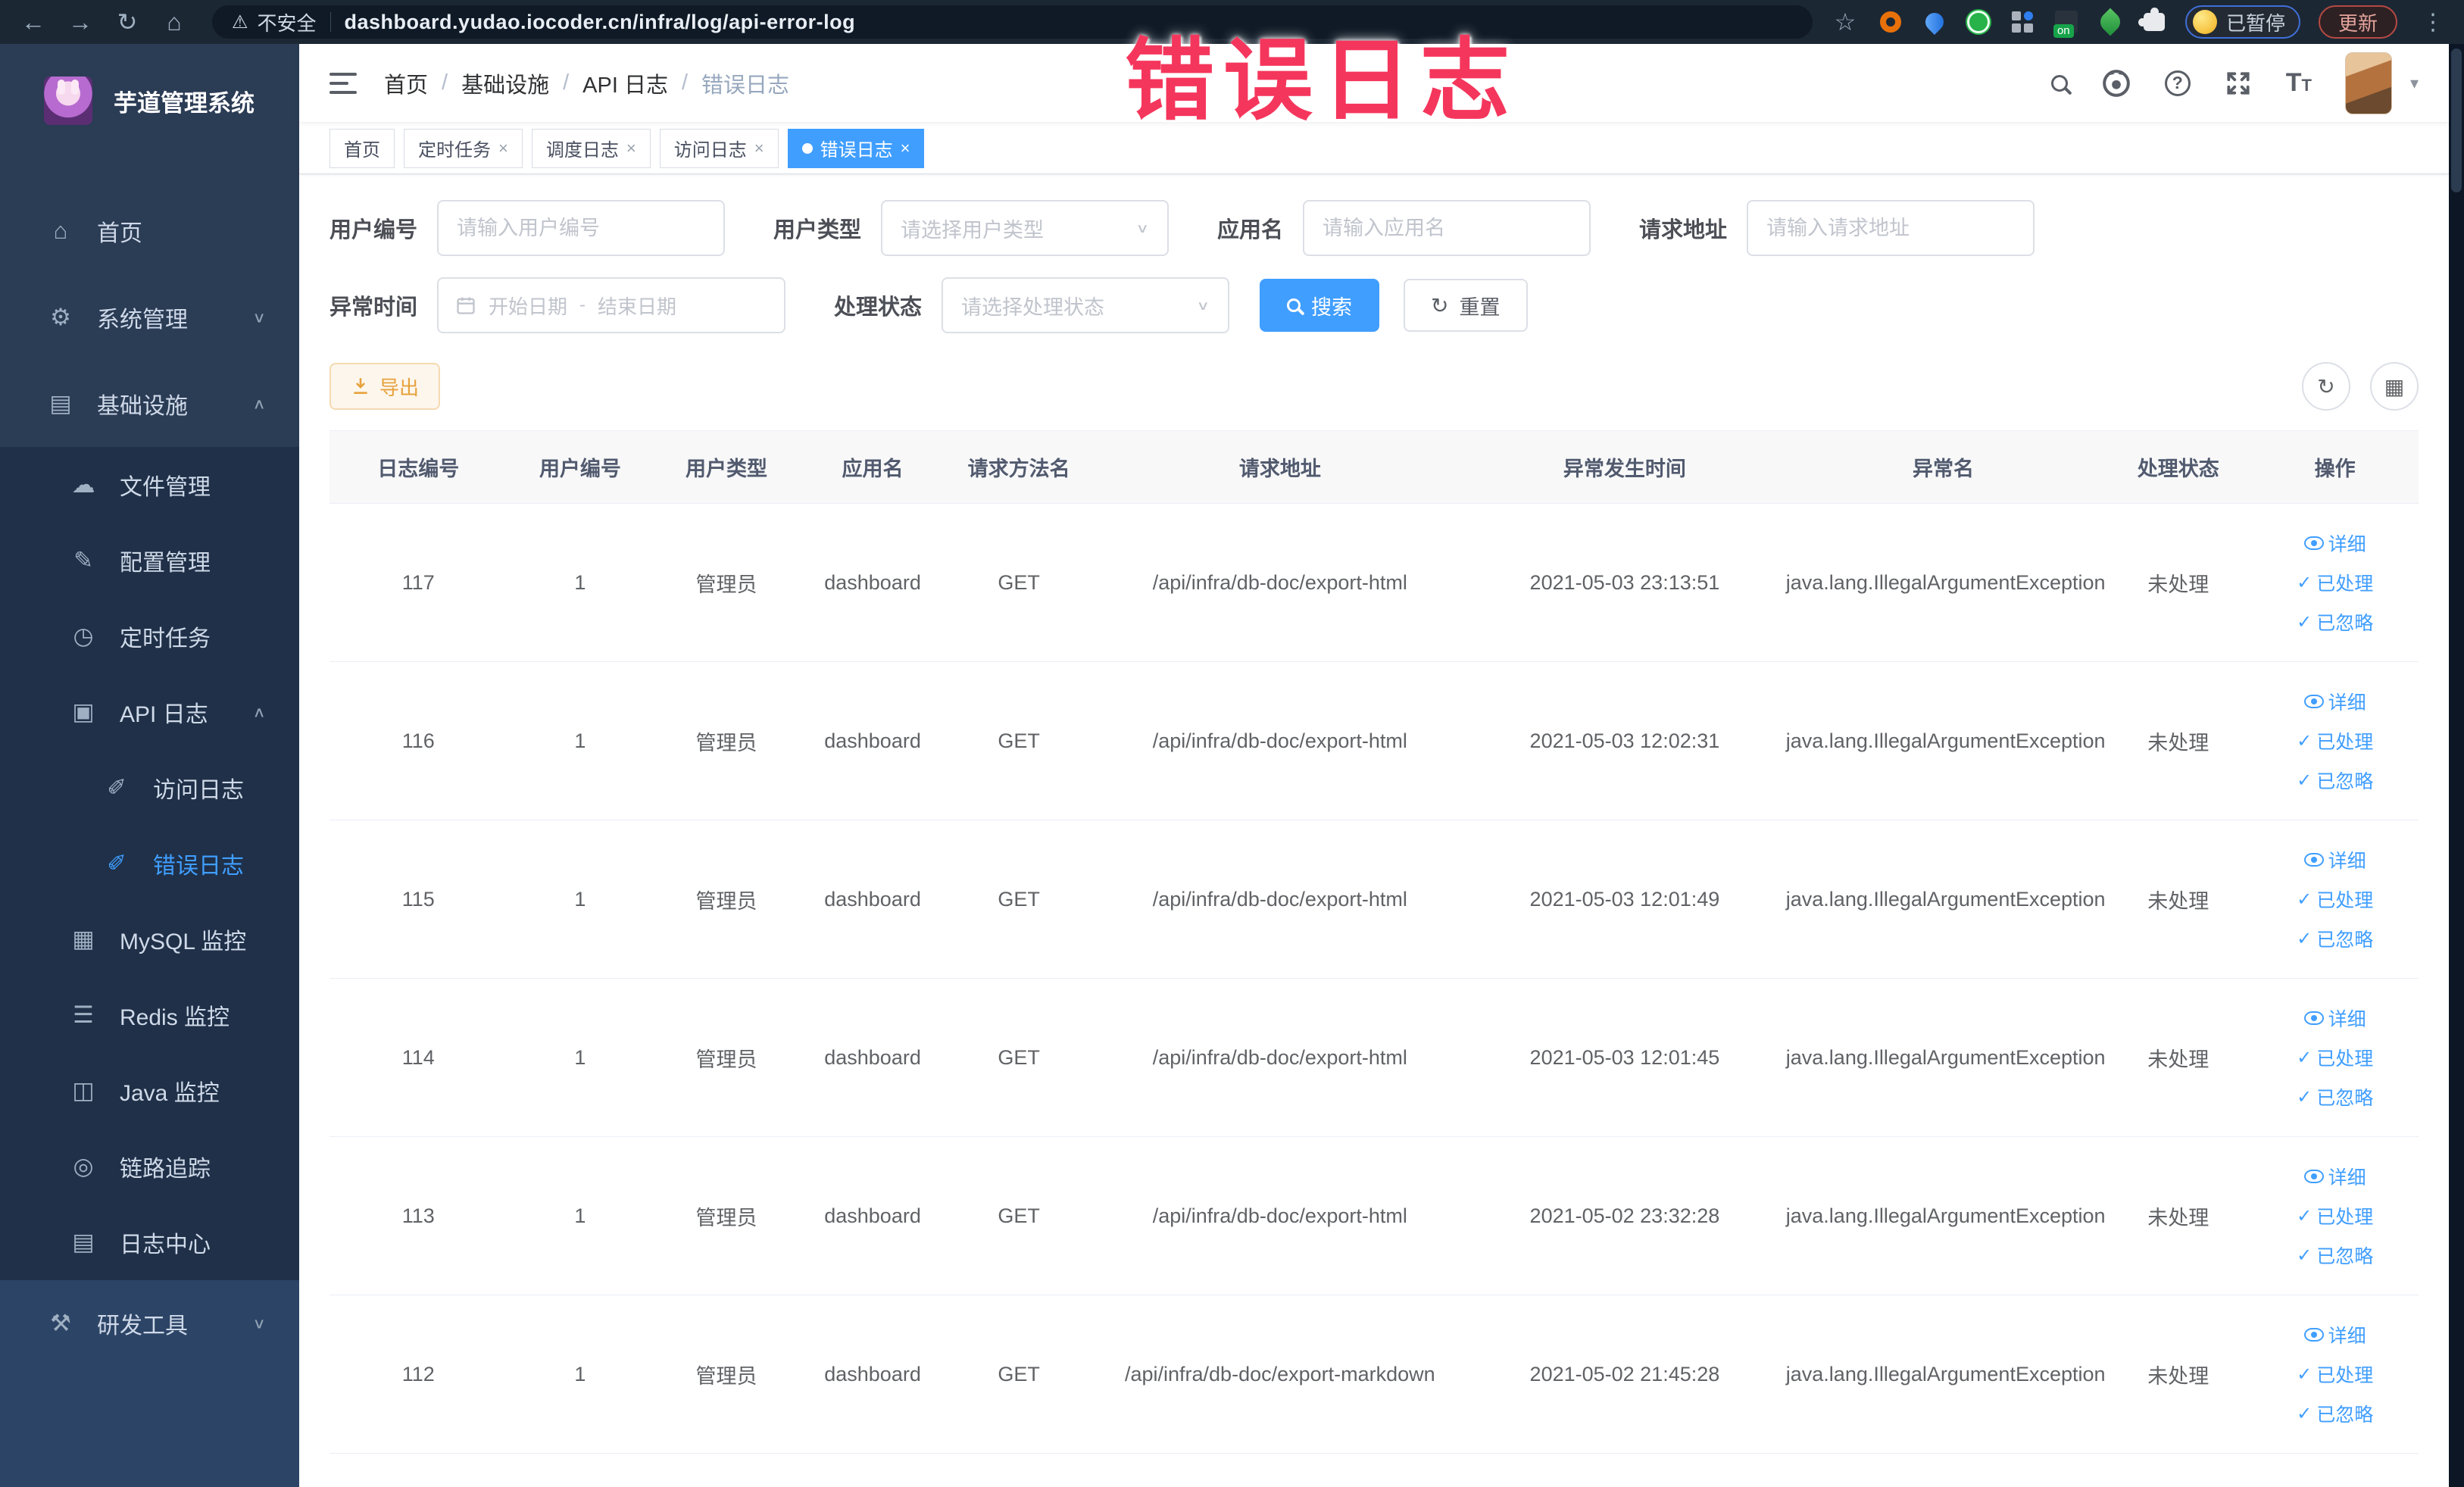 This screenshot has width=2464, height=1487. What do you see at coordinates (591, 148) in the screenshot?
I see `tab-2: 调度日志 ×` at bounding box center [591, 148].